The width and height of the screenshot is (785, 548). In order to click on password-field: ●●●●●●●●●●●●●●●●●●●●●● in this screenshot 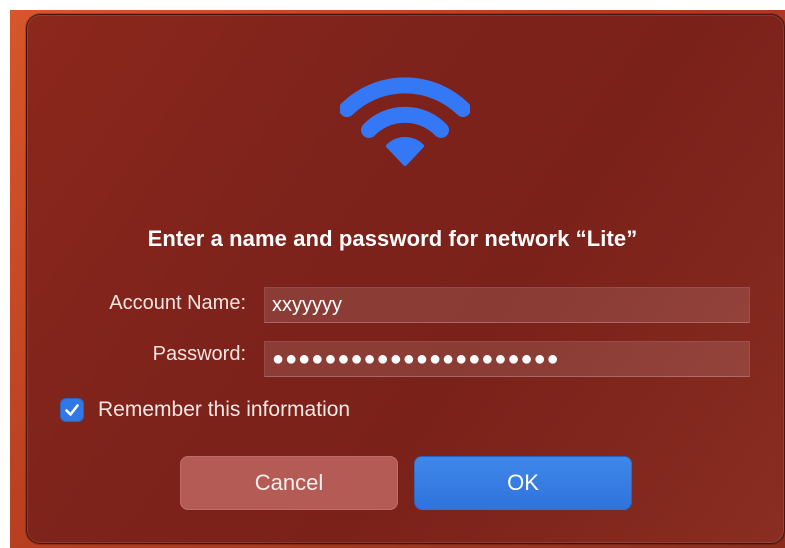, I will do `click(507, 359)`.